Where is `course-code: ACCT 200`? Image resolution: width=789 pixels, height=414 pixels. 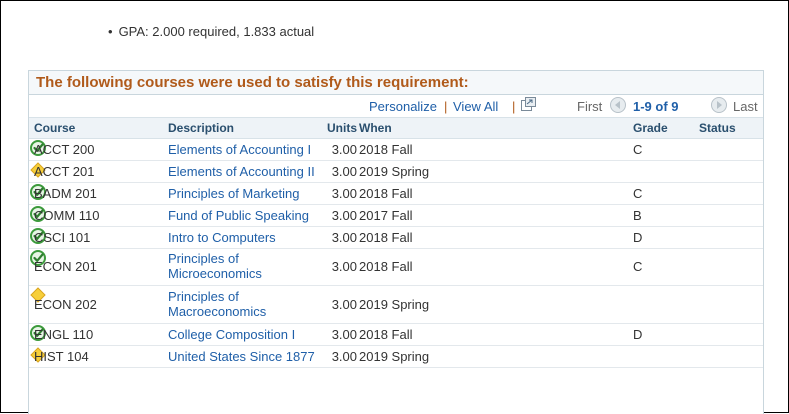 course-code: ACCT 200 is located at coordinates (64, 149).